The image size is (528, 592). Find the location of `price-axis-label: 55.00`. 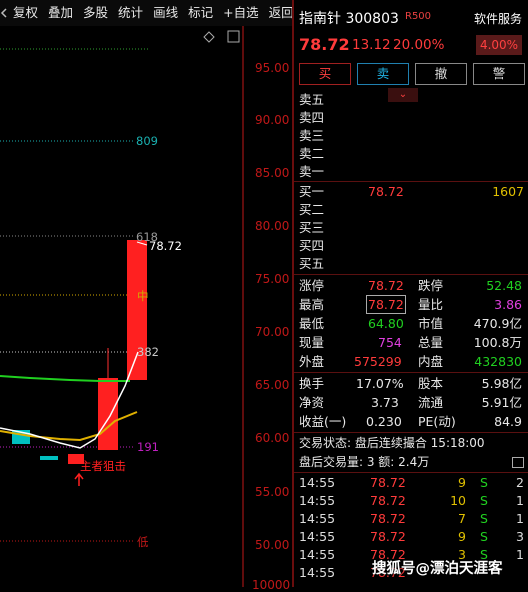

price-axis-label: 55.00 is located at coordinates (272, 492).